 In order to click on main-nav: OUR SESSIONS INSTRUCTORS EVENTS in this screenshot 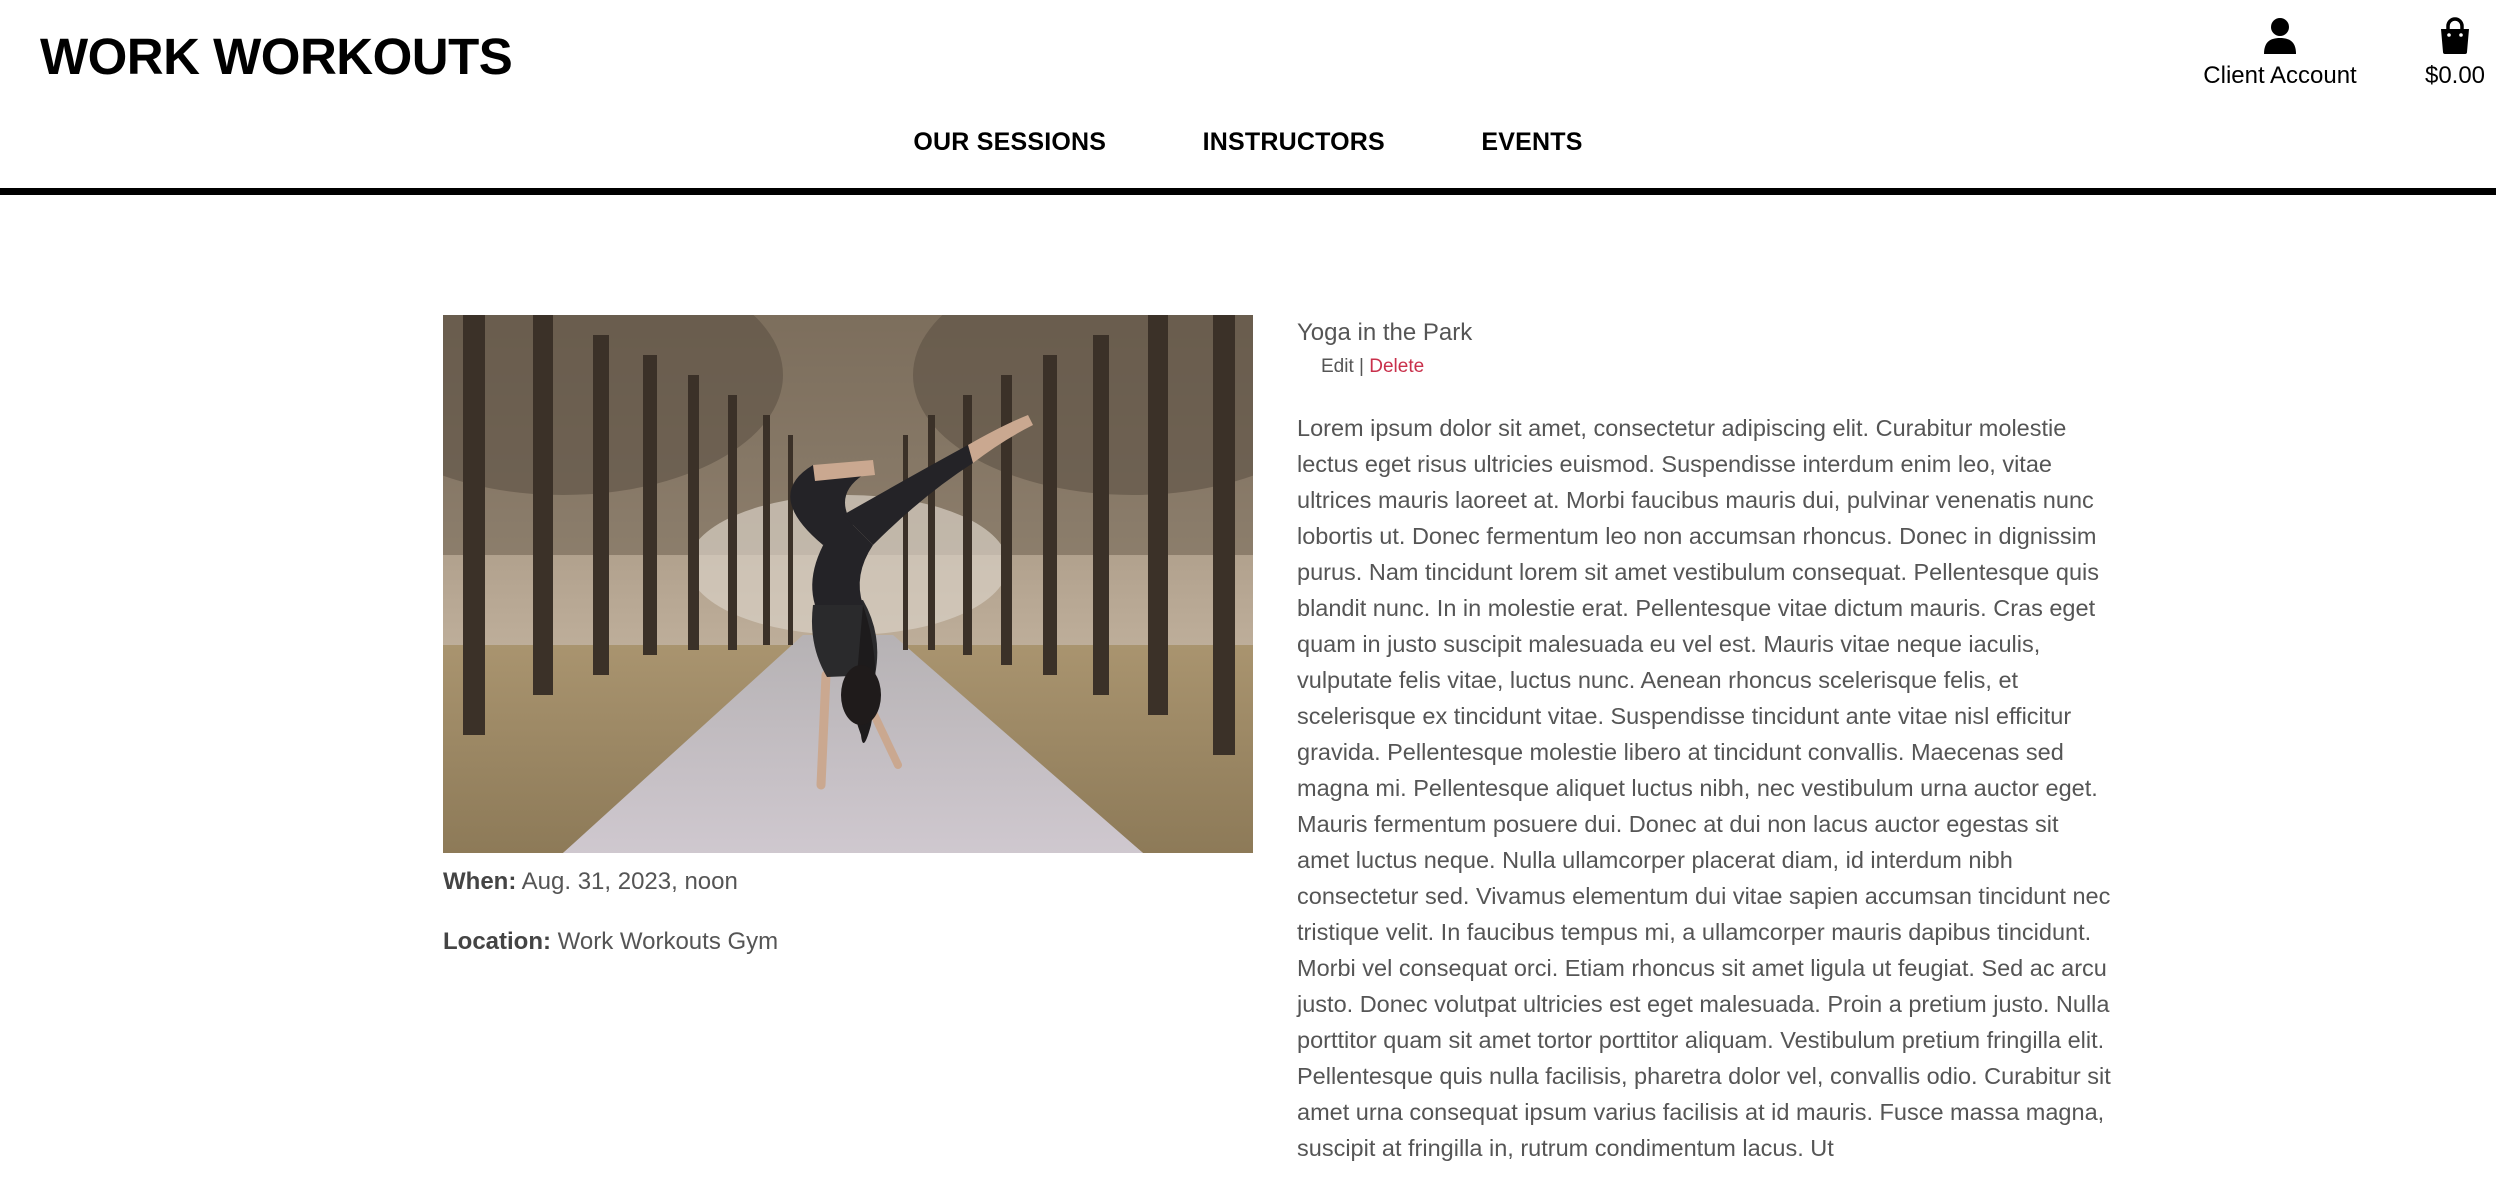, I will do `click(1248, 142)`.